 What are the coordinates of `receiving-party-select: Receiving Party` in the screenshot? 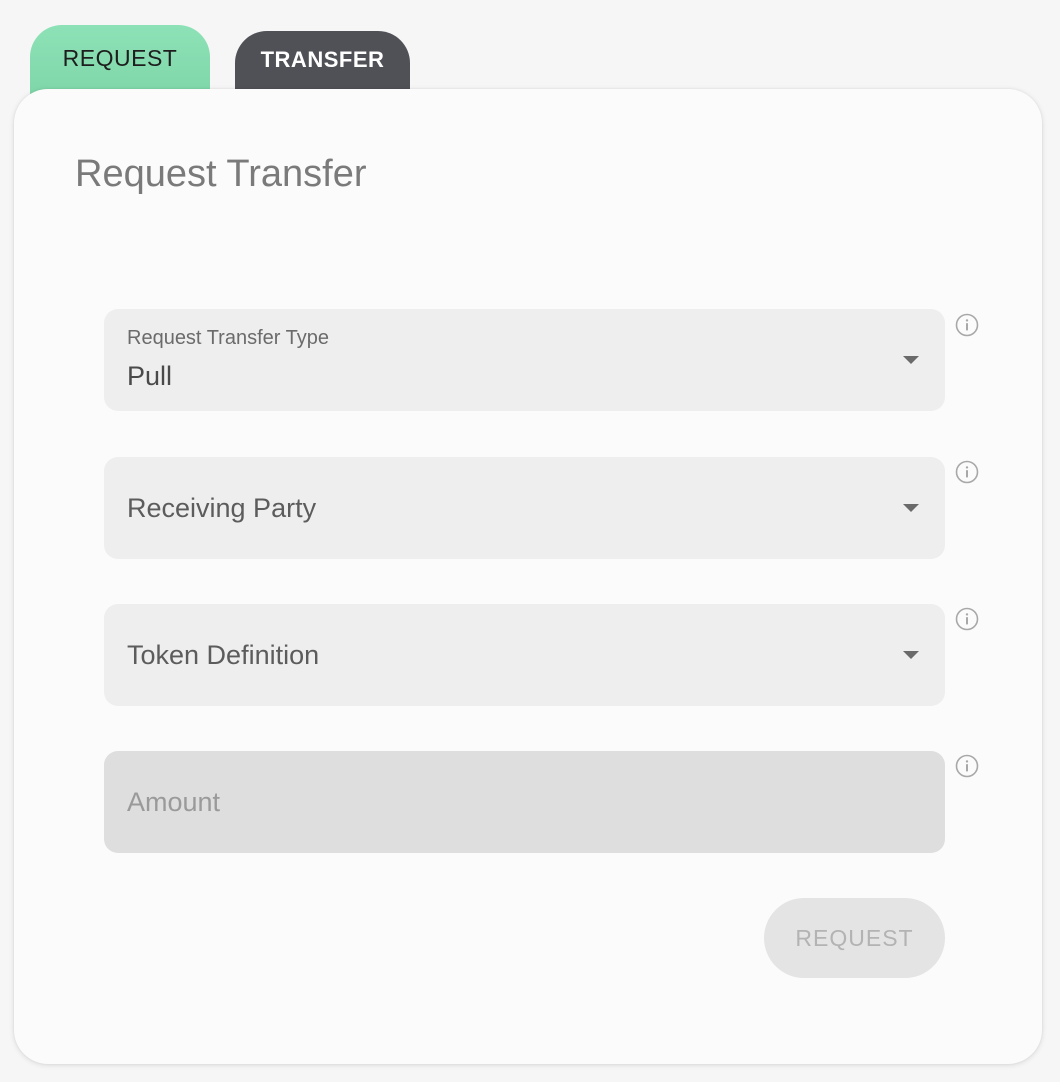 It's located at (524, 508).